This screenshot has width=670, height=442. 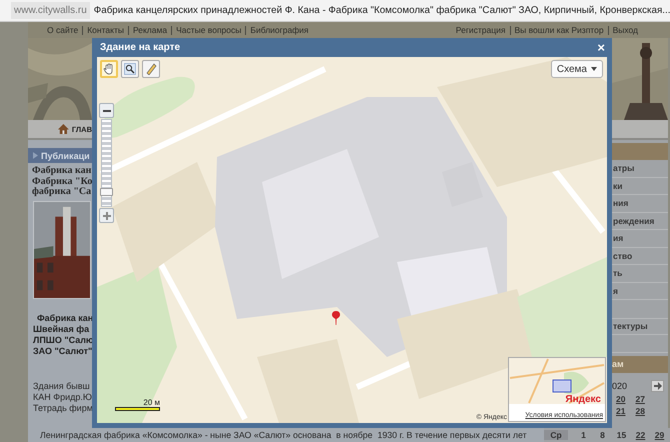 I want to click on site-link: Библиография, so click(x=279, y=30).